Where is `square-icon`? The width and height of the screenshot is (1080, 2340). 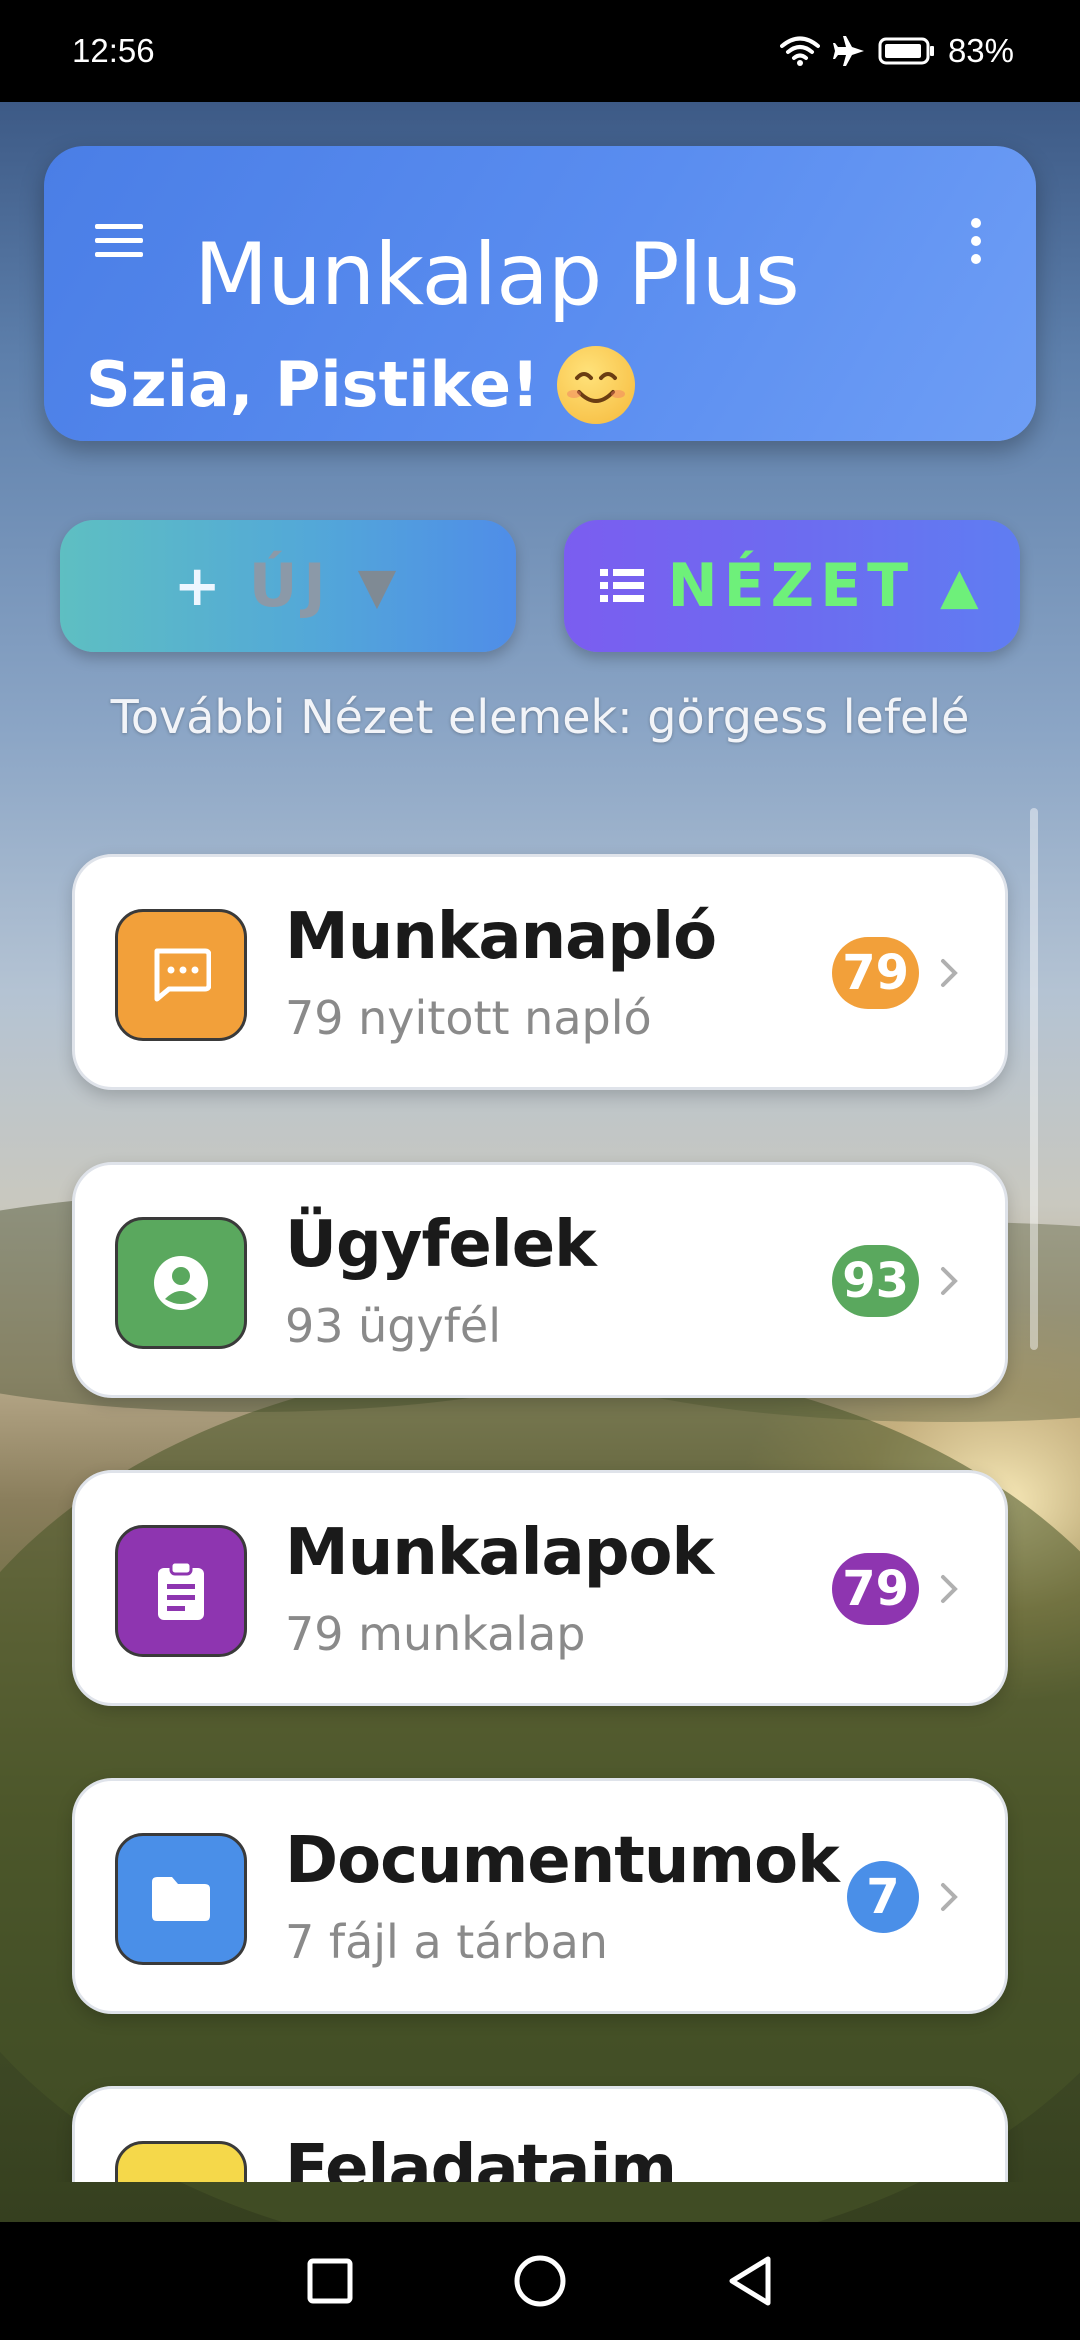
square-icon is located at coordinates (330, 2281).